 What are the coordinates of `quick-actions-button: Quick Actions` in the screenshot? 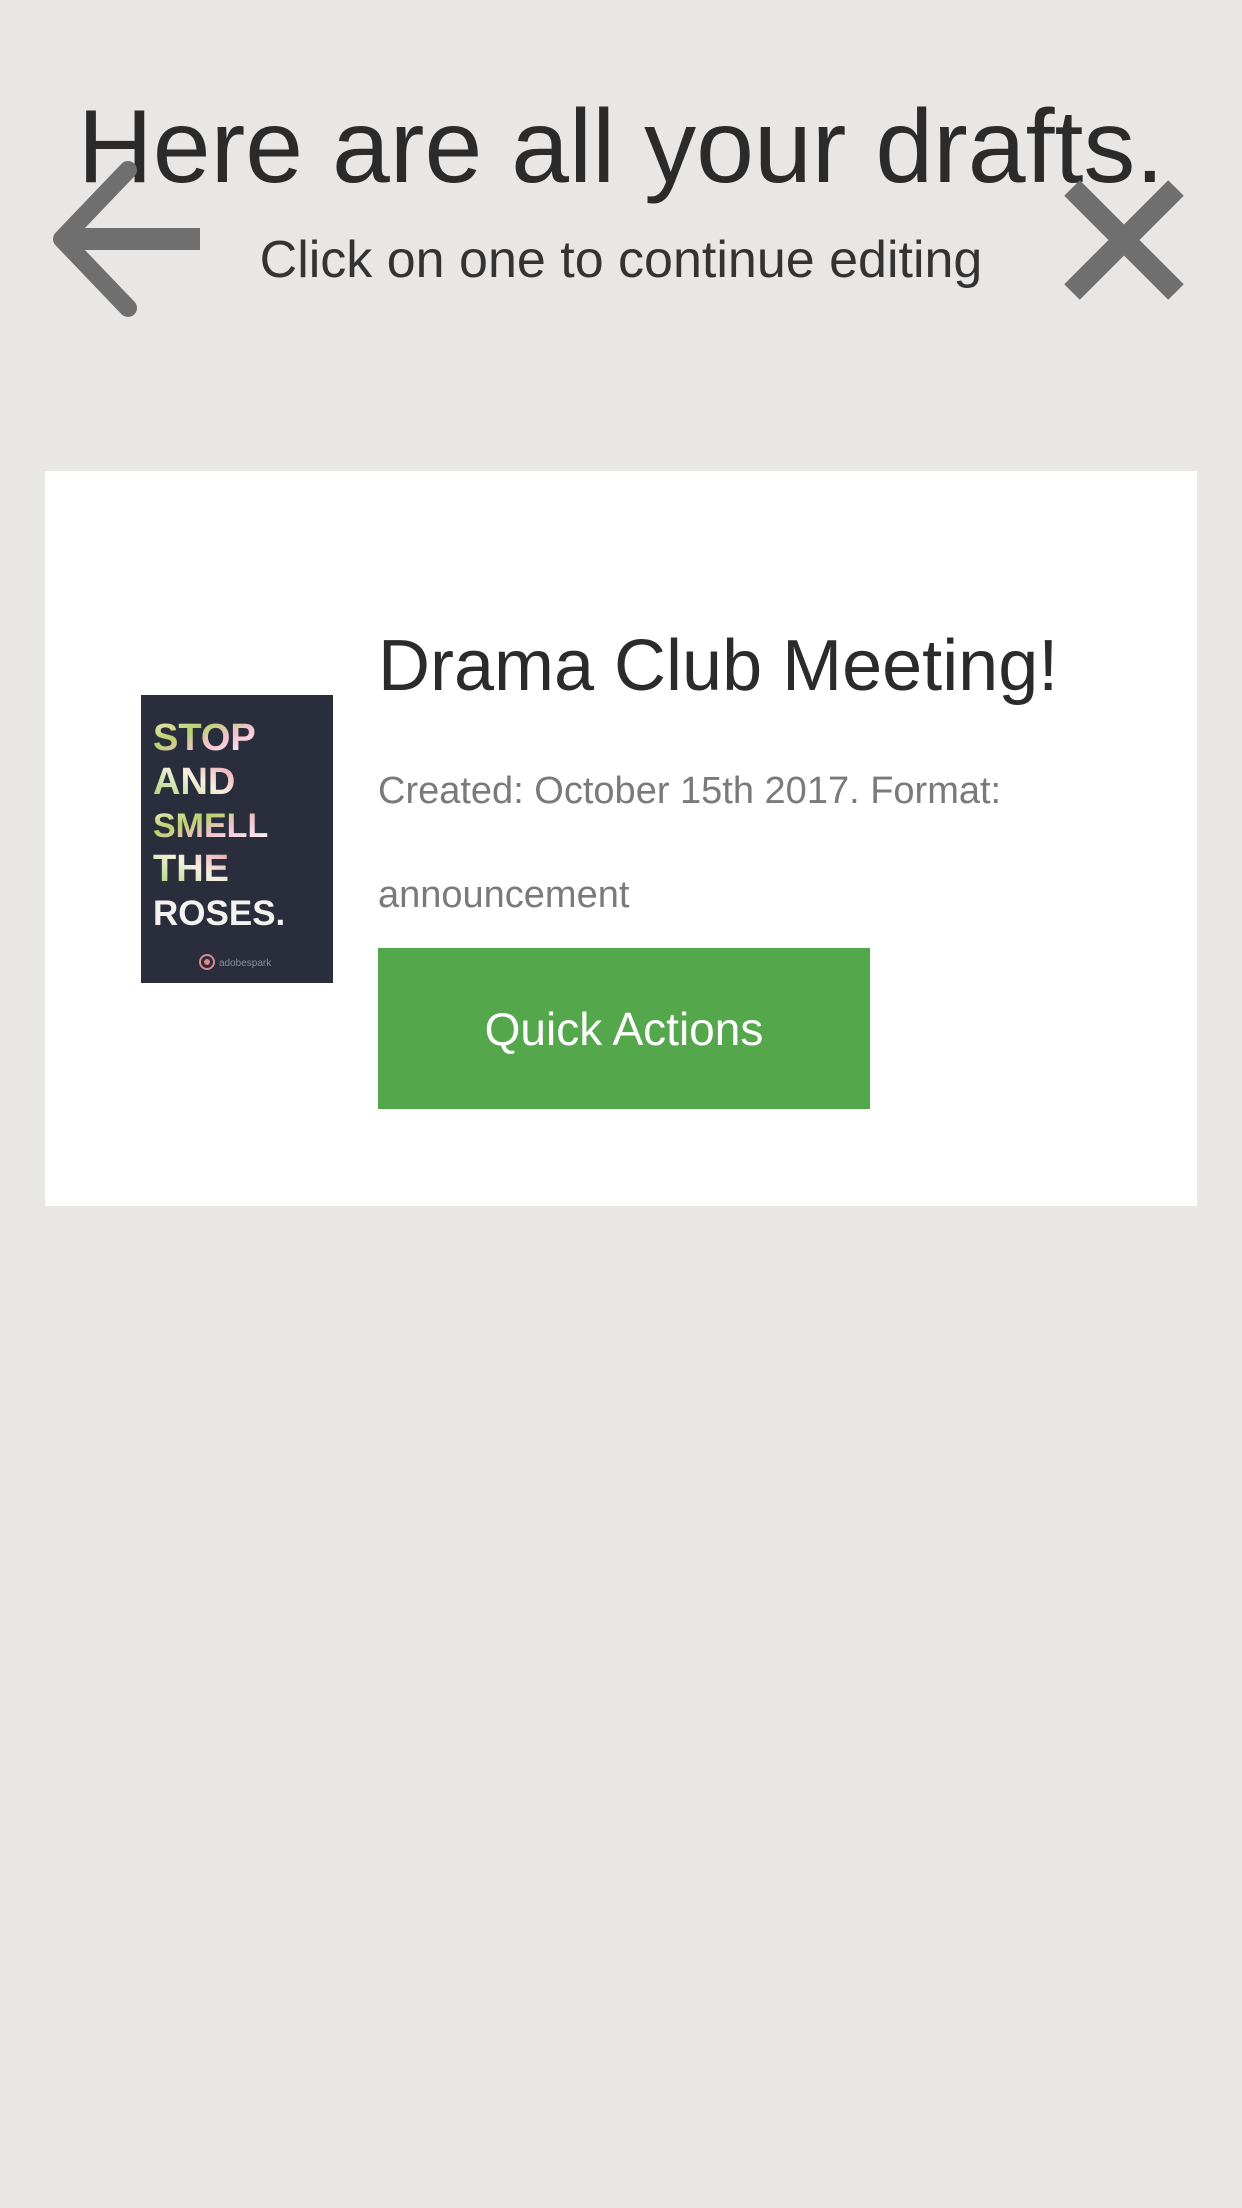 It's located at (624, 1028).